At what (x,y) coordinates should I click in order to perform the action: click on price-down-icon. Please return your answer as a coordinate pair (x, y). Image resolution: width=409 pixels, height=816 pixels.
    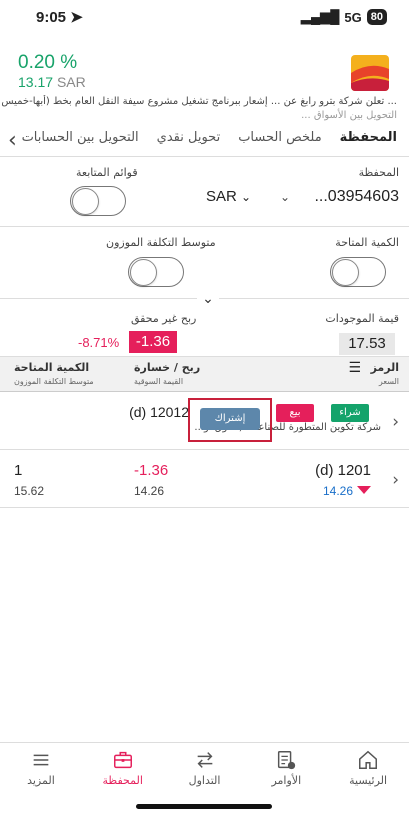
    Looking at the image, I should click on (364, 490).